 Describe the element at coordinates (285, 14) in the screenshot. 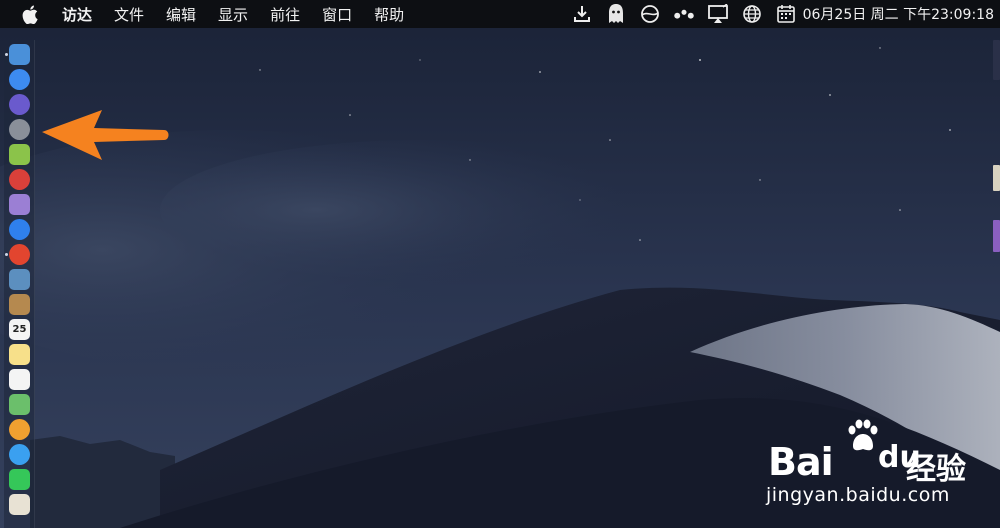

I see `menu-go: 前往` at that location.